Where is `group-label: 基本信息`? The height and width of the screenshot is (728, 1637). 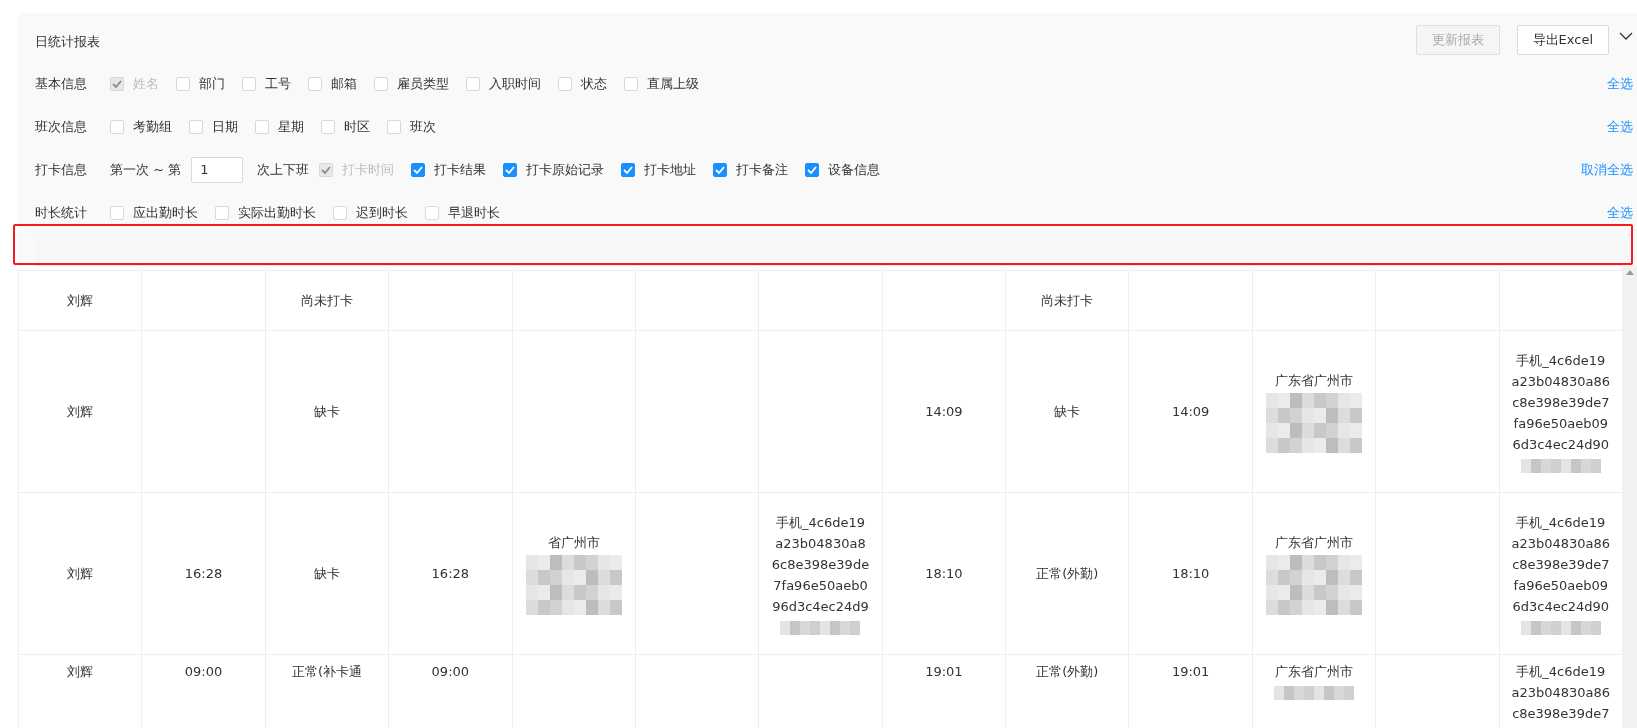
group-label: 基本信息 is located at coordinates (61, 83).